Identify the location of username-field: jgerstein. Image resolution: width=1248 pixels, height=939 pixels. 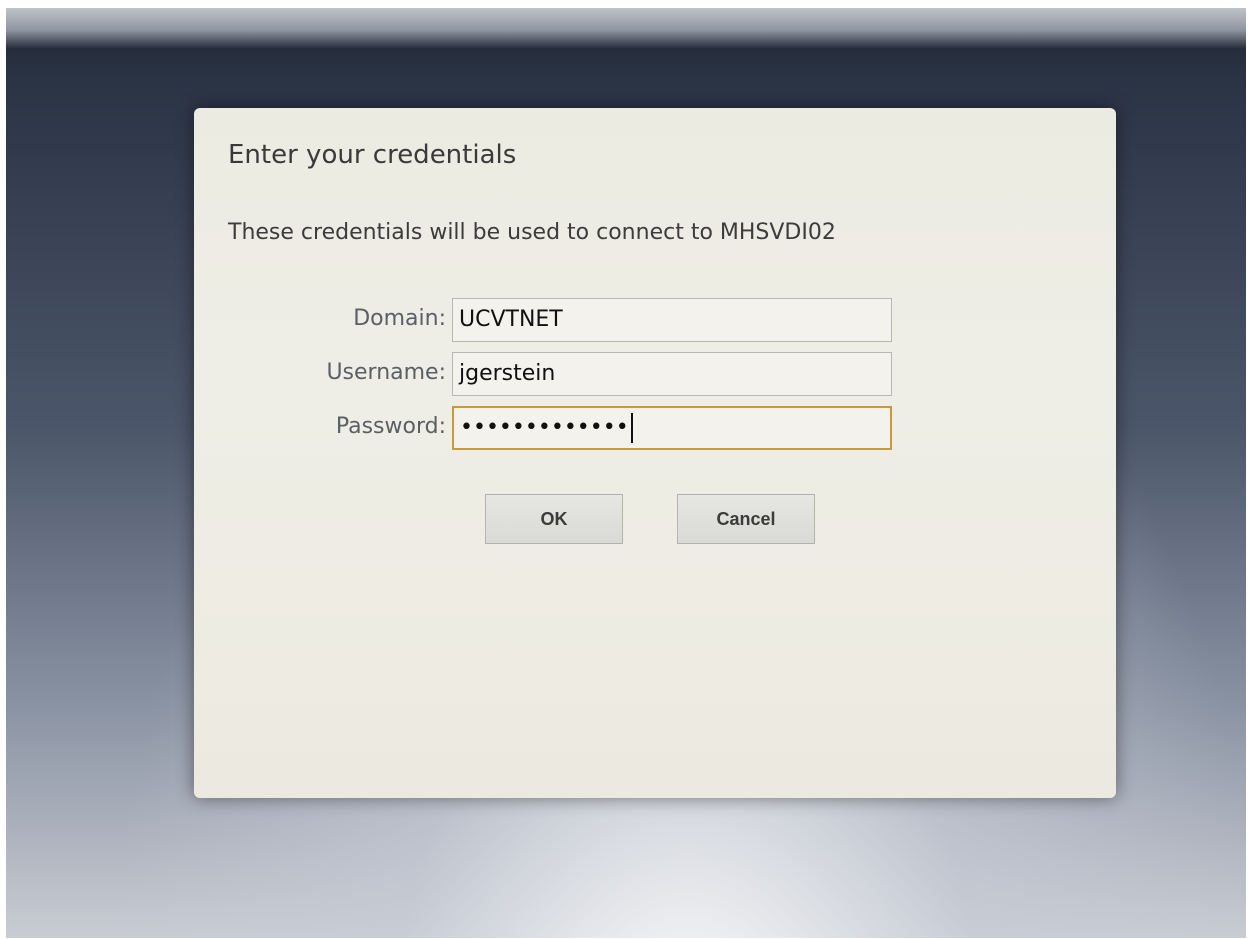
(672, 374).